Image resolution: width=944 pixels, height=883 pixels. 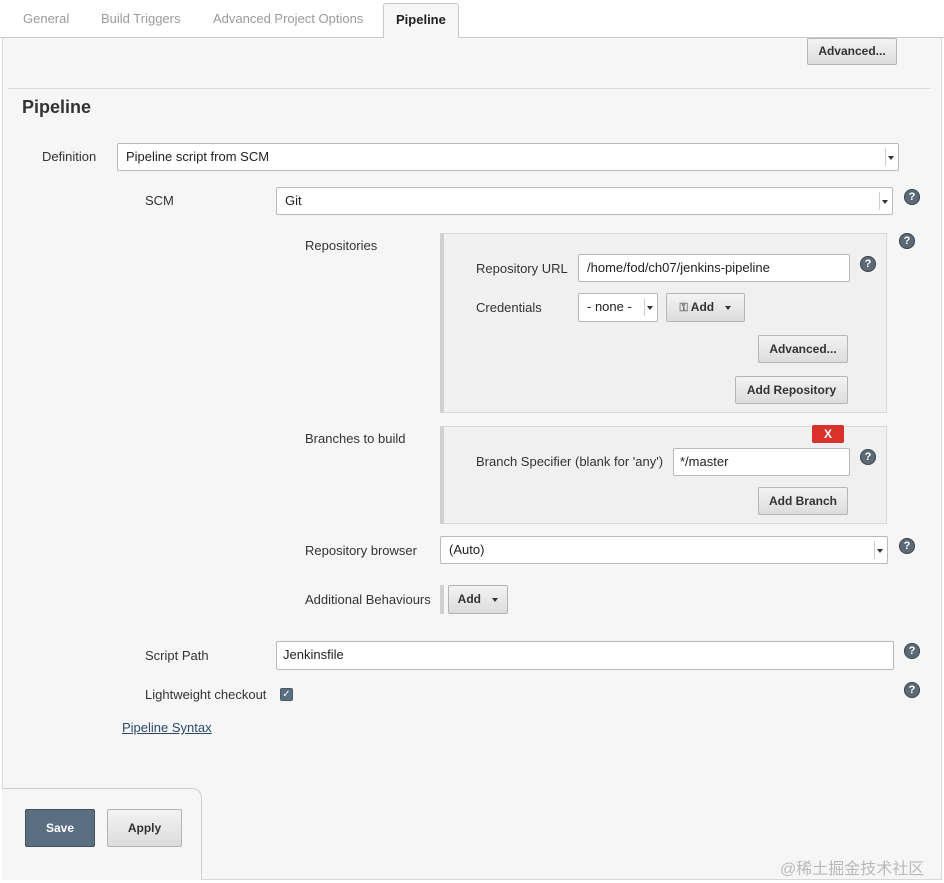 I want to click on definition-label: Definition, so click(x=69, y=156).